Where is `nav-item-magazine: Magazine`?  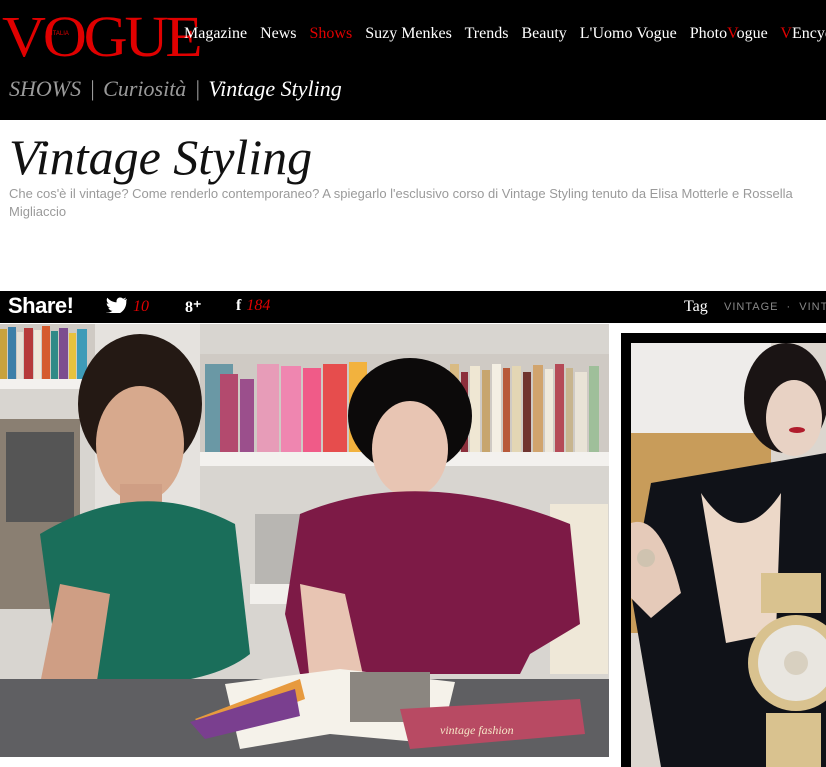 nav-item-magazine: Magazine is located at coordinates (215, 33).